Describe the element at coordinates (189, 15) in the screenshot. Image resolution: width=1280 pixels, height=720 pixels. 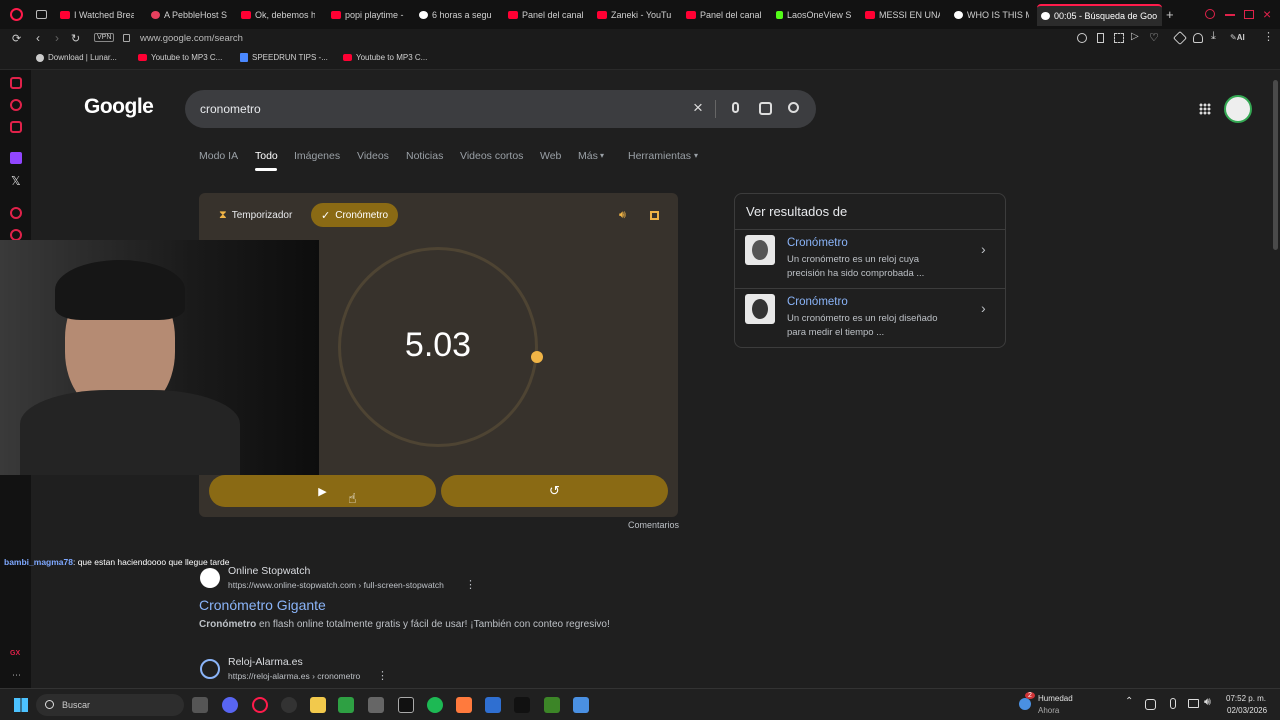
I see `tab-2: A PebbleHost S` at that location.